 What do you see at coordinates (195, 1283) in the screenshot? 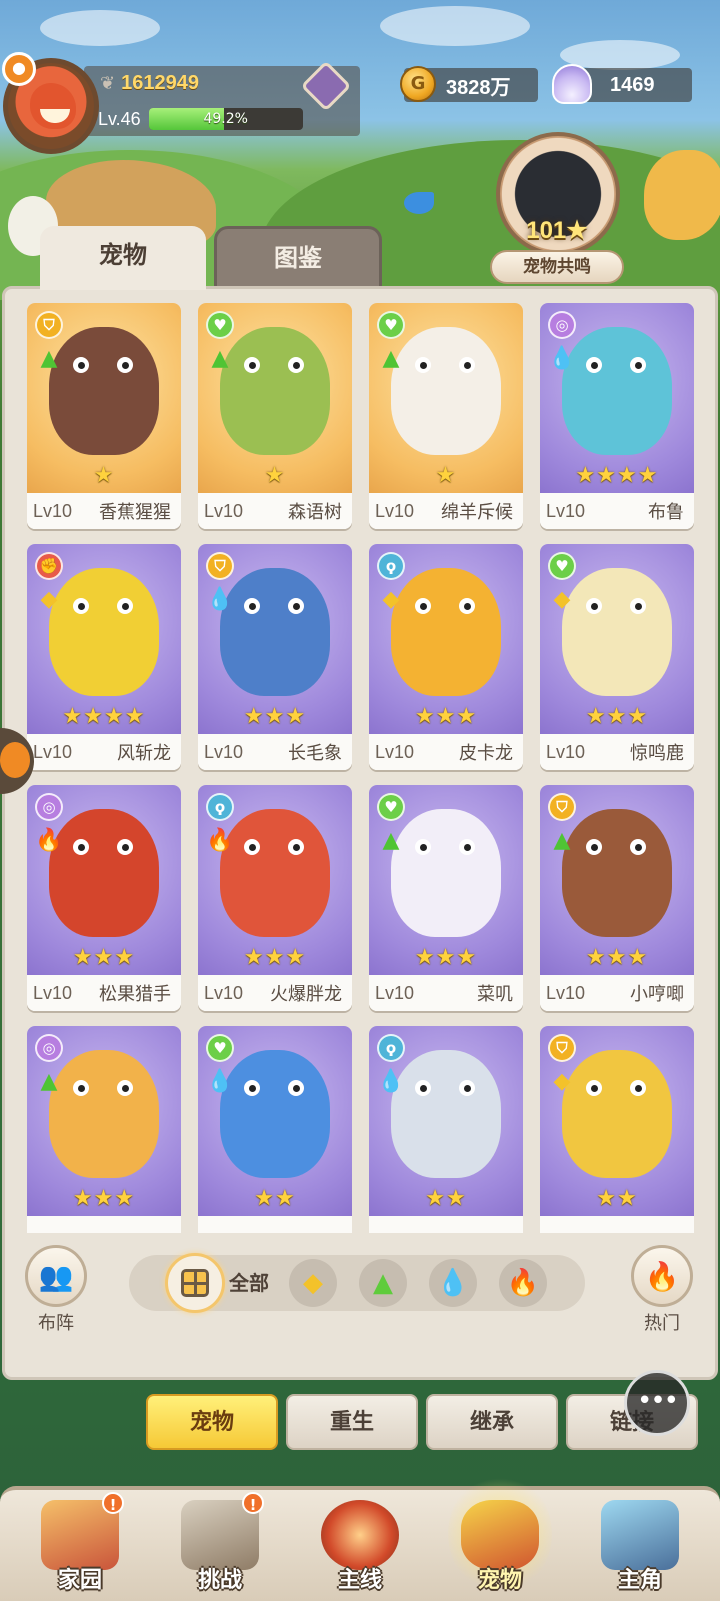
I see `filter-all-button` at bounding box center [195, 1283].